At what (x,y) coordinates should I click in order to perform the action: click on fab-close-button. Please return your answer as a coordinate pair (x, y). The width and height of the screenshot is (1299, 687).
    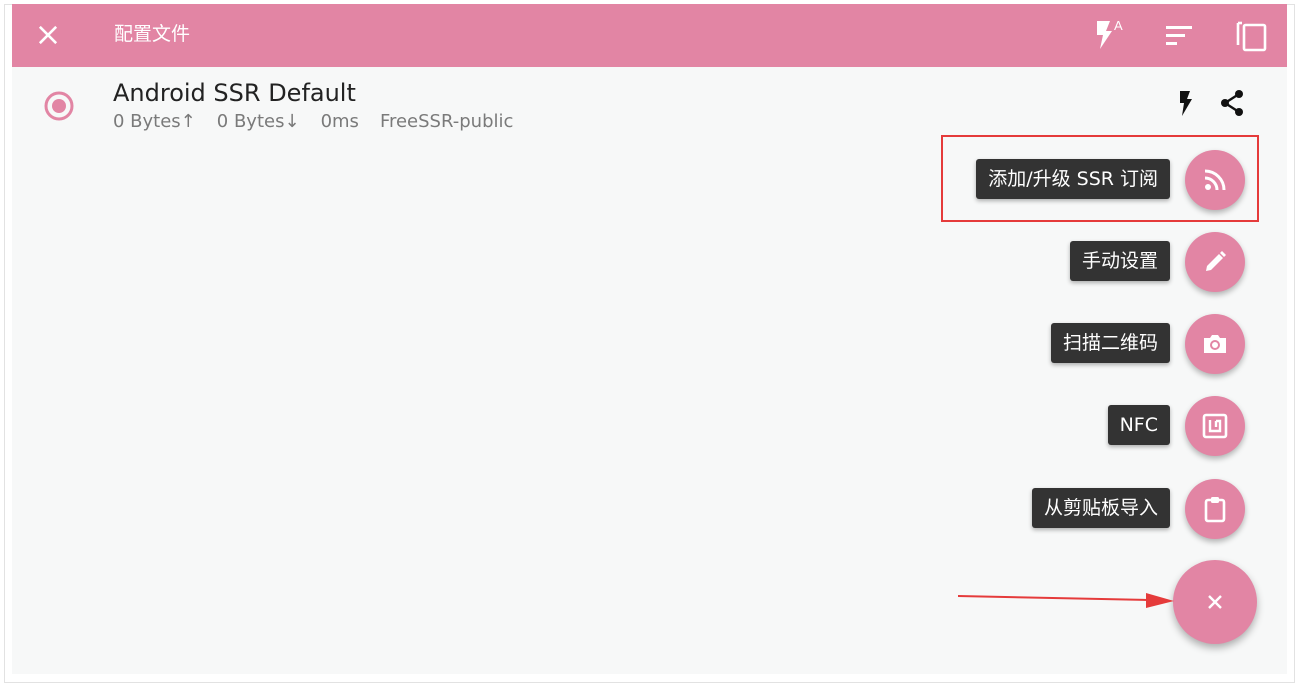
    Looking at the image, I should click on (1215, 602).